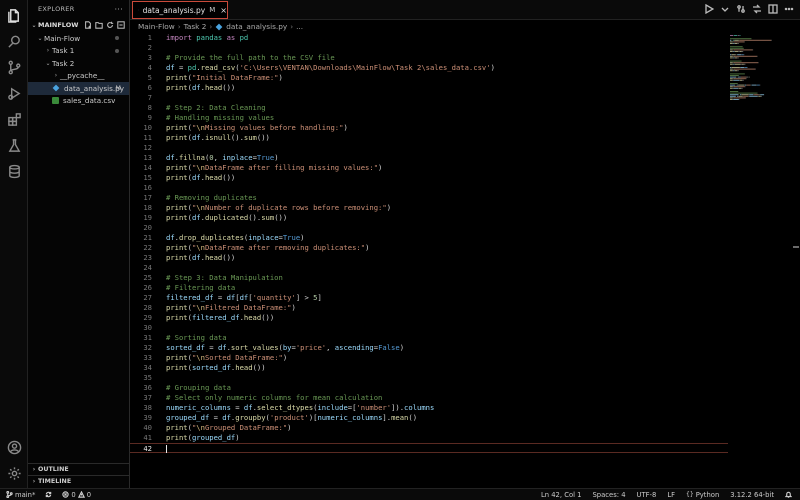  I want to click on code-line: 23 print(df.head()), so click(429, 258).